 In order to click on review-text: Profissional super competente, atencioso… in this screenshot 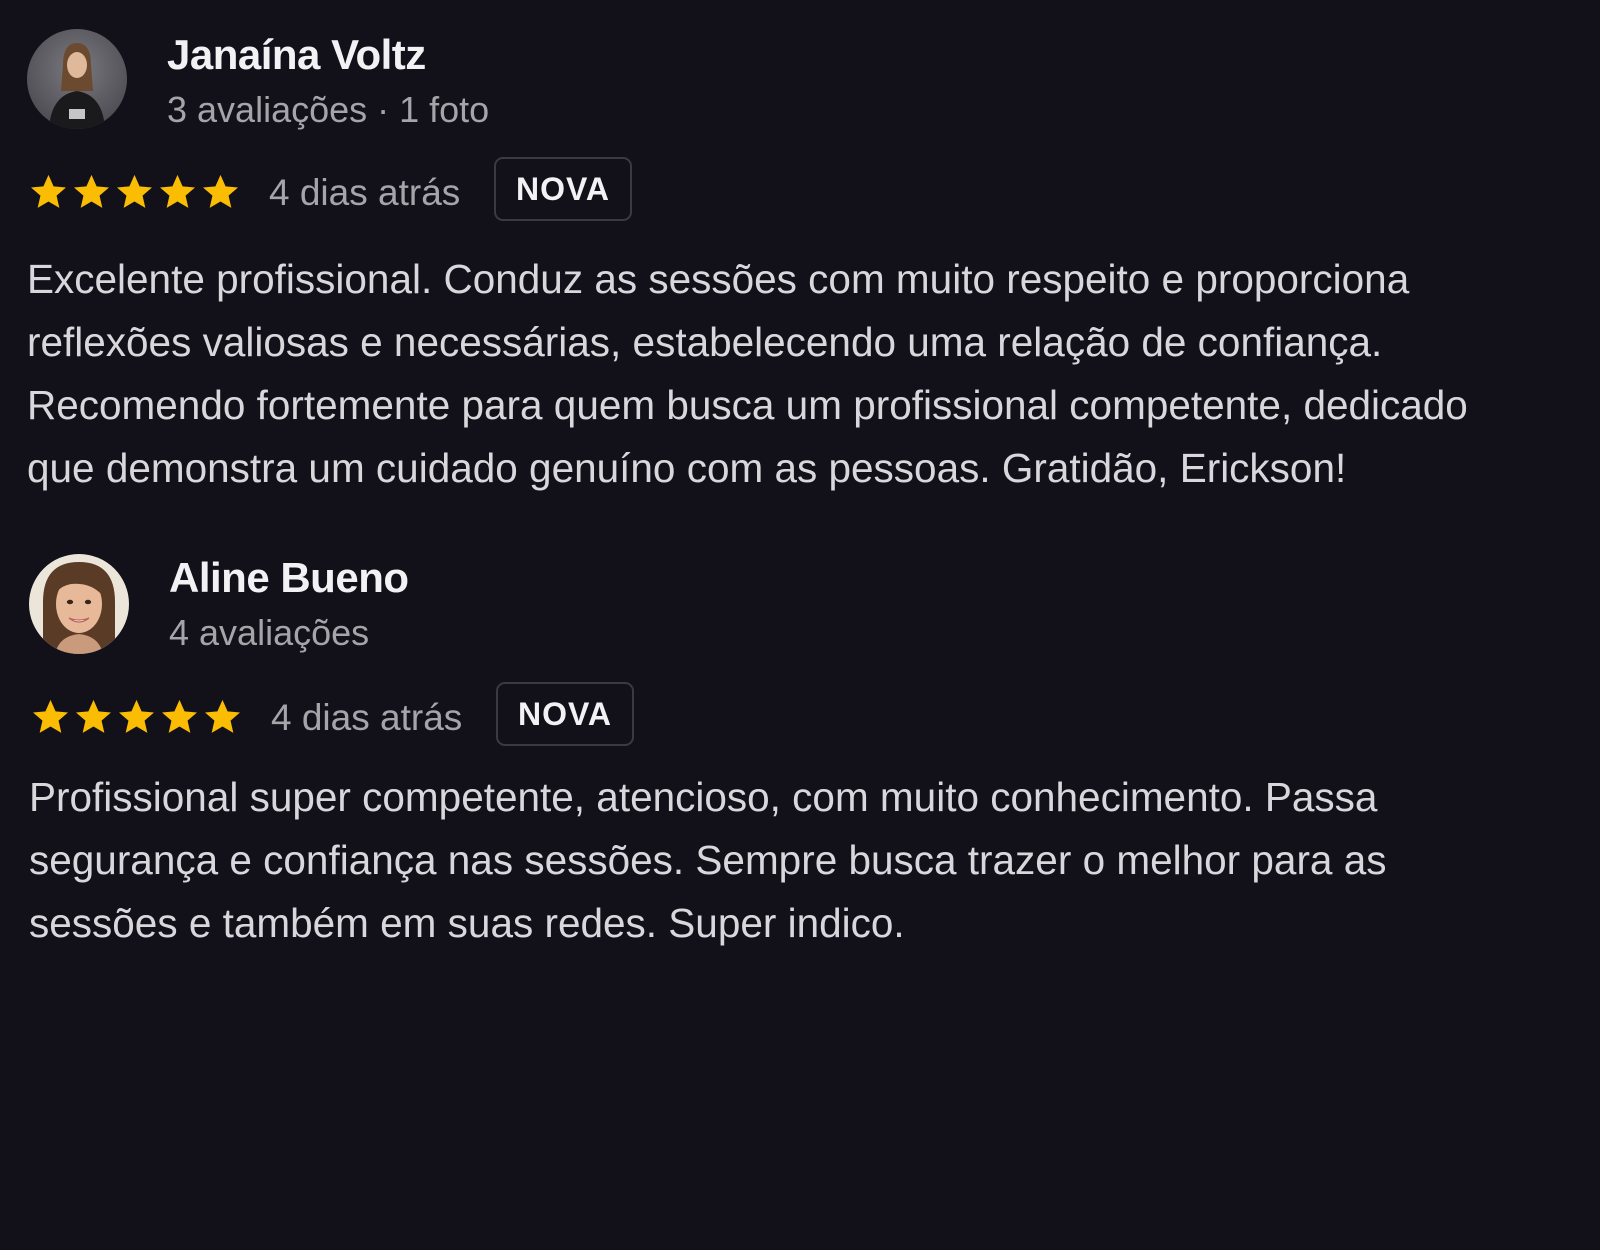, I will do `click(799, 860)`.